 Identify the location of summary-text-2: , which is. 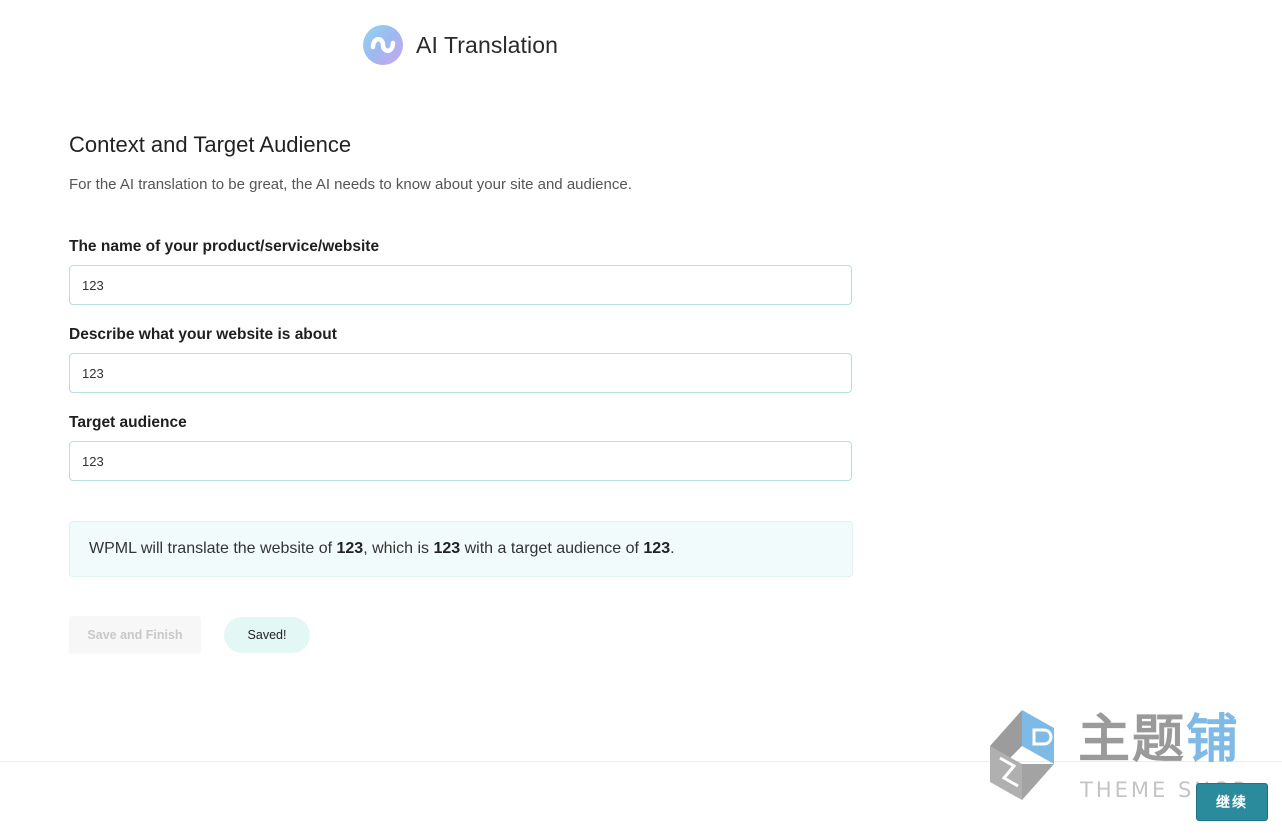
(398, 548).